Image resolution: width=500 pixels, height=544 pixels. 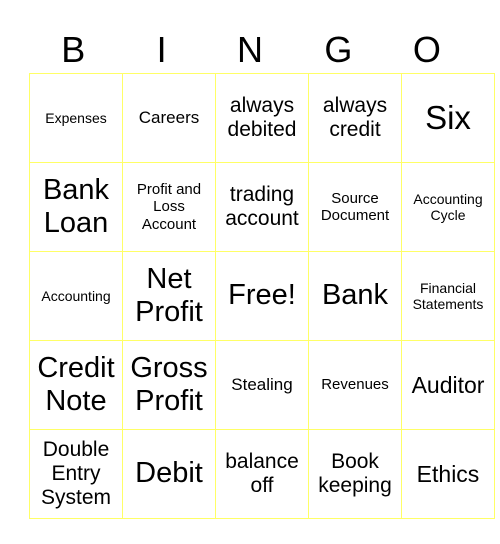 I want to click on bingo-cell: Debit, so click(x=169, y=474).